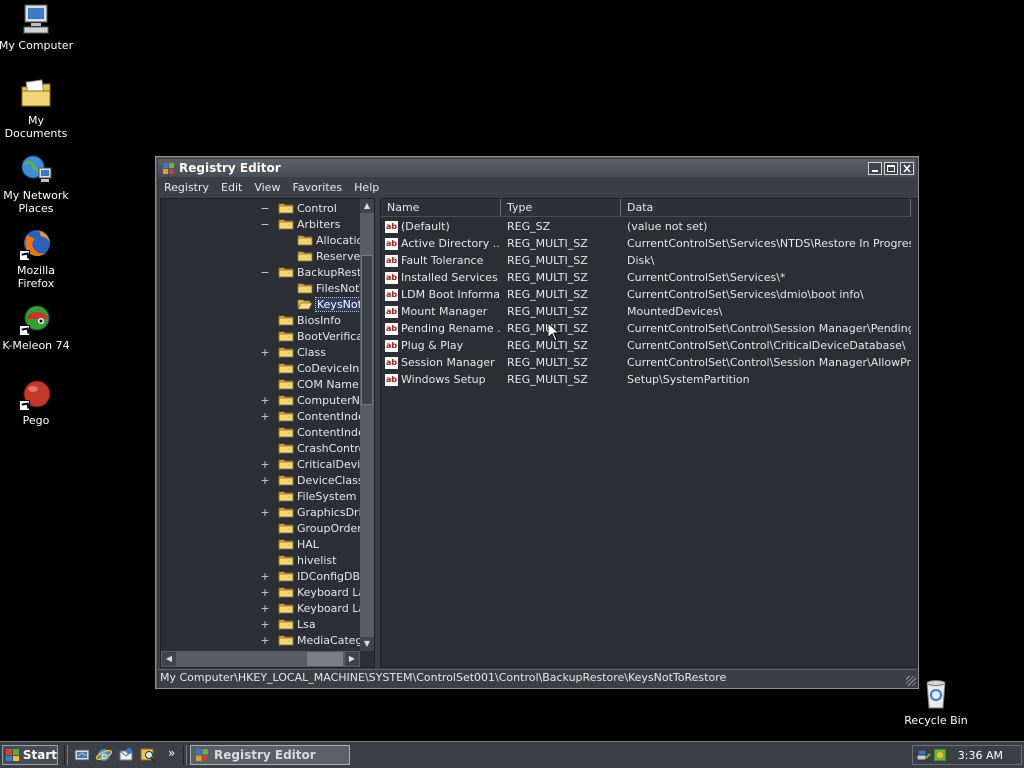  Describe the element at coordinates (230, 168) in the screenshot. I see `window-title: Registry Editor` at that location.